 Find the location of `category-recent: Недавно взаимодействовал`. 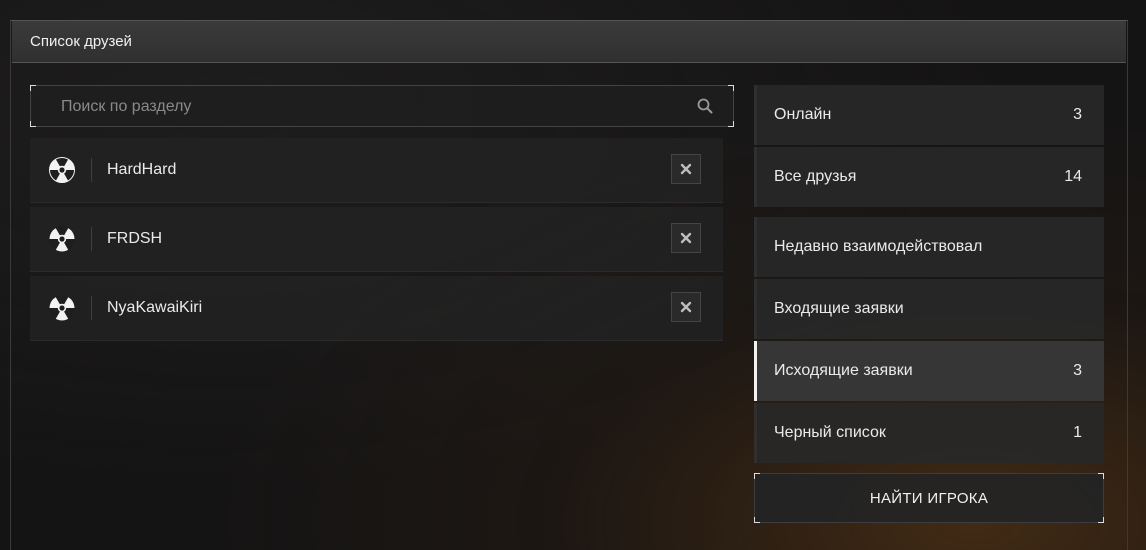

category-recent: Недавно взаимодействовал is located at coordinates (929, 247).